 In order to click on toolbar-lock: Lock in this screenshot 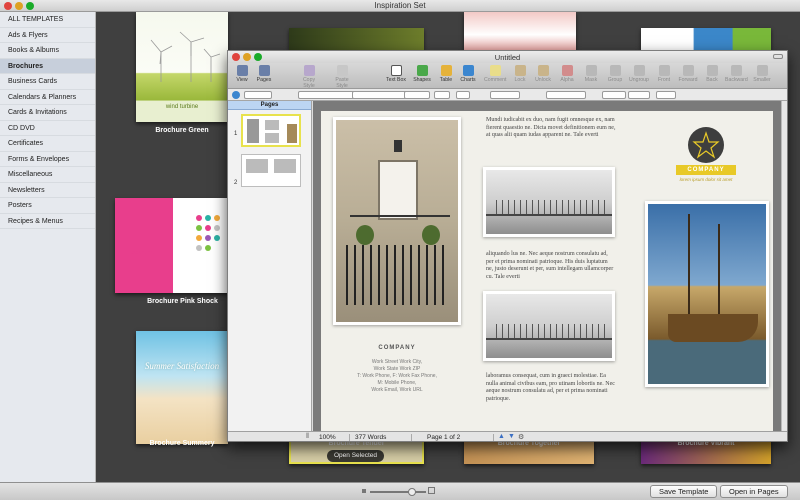, I will do `click(520, 74)`.